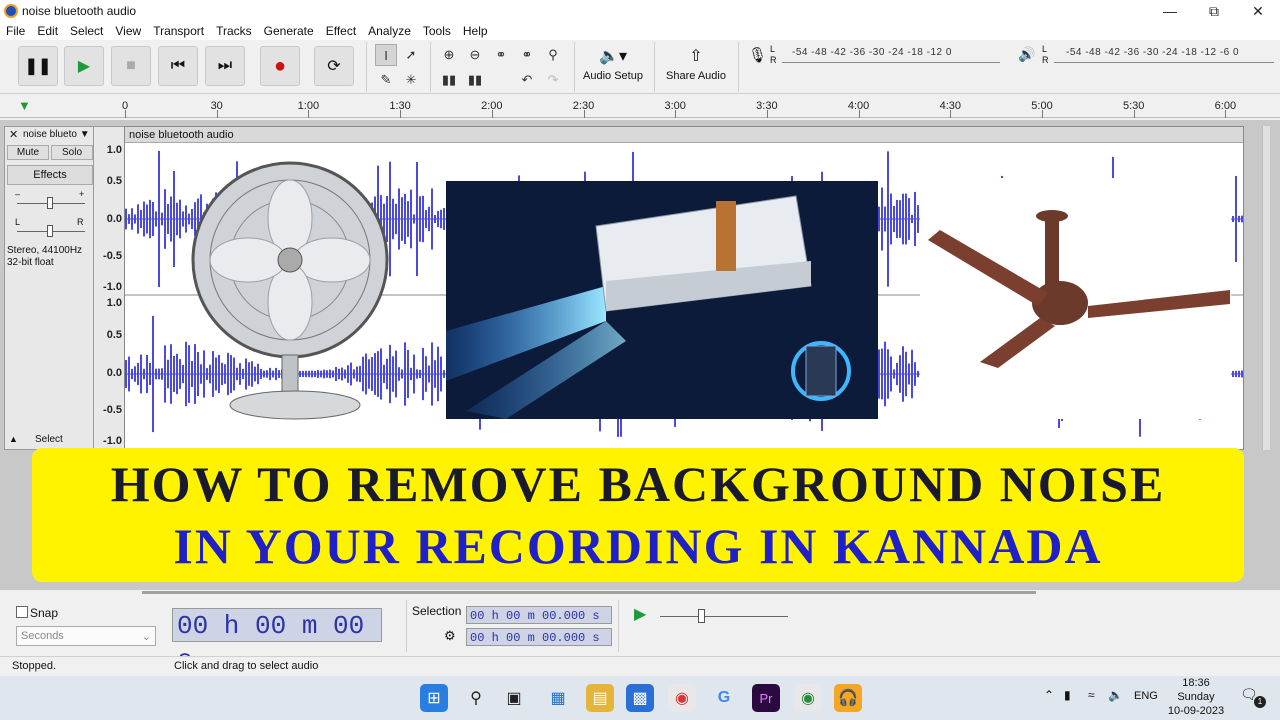 The image size is (1280, 720). I want to click on menu-transport: Transport, so click(178, 31).